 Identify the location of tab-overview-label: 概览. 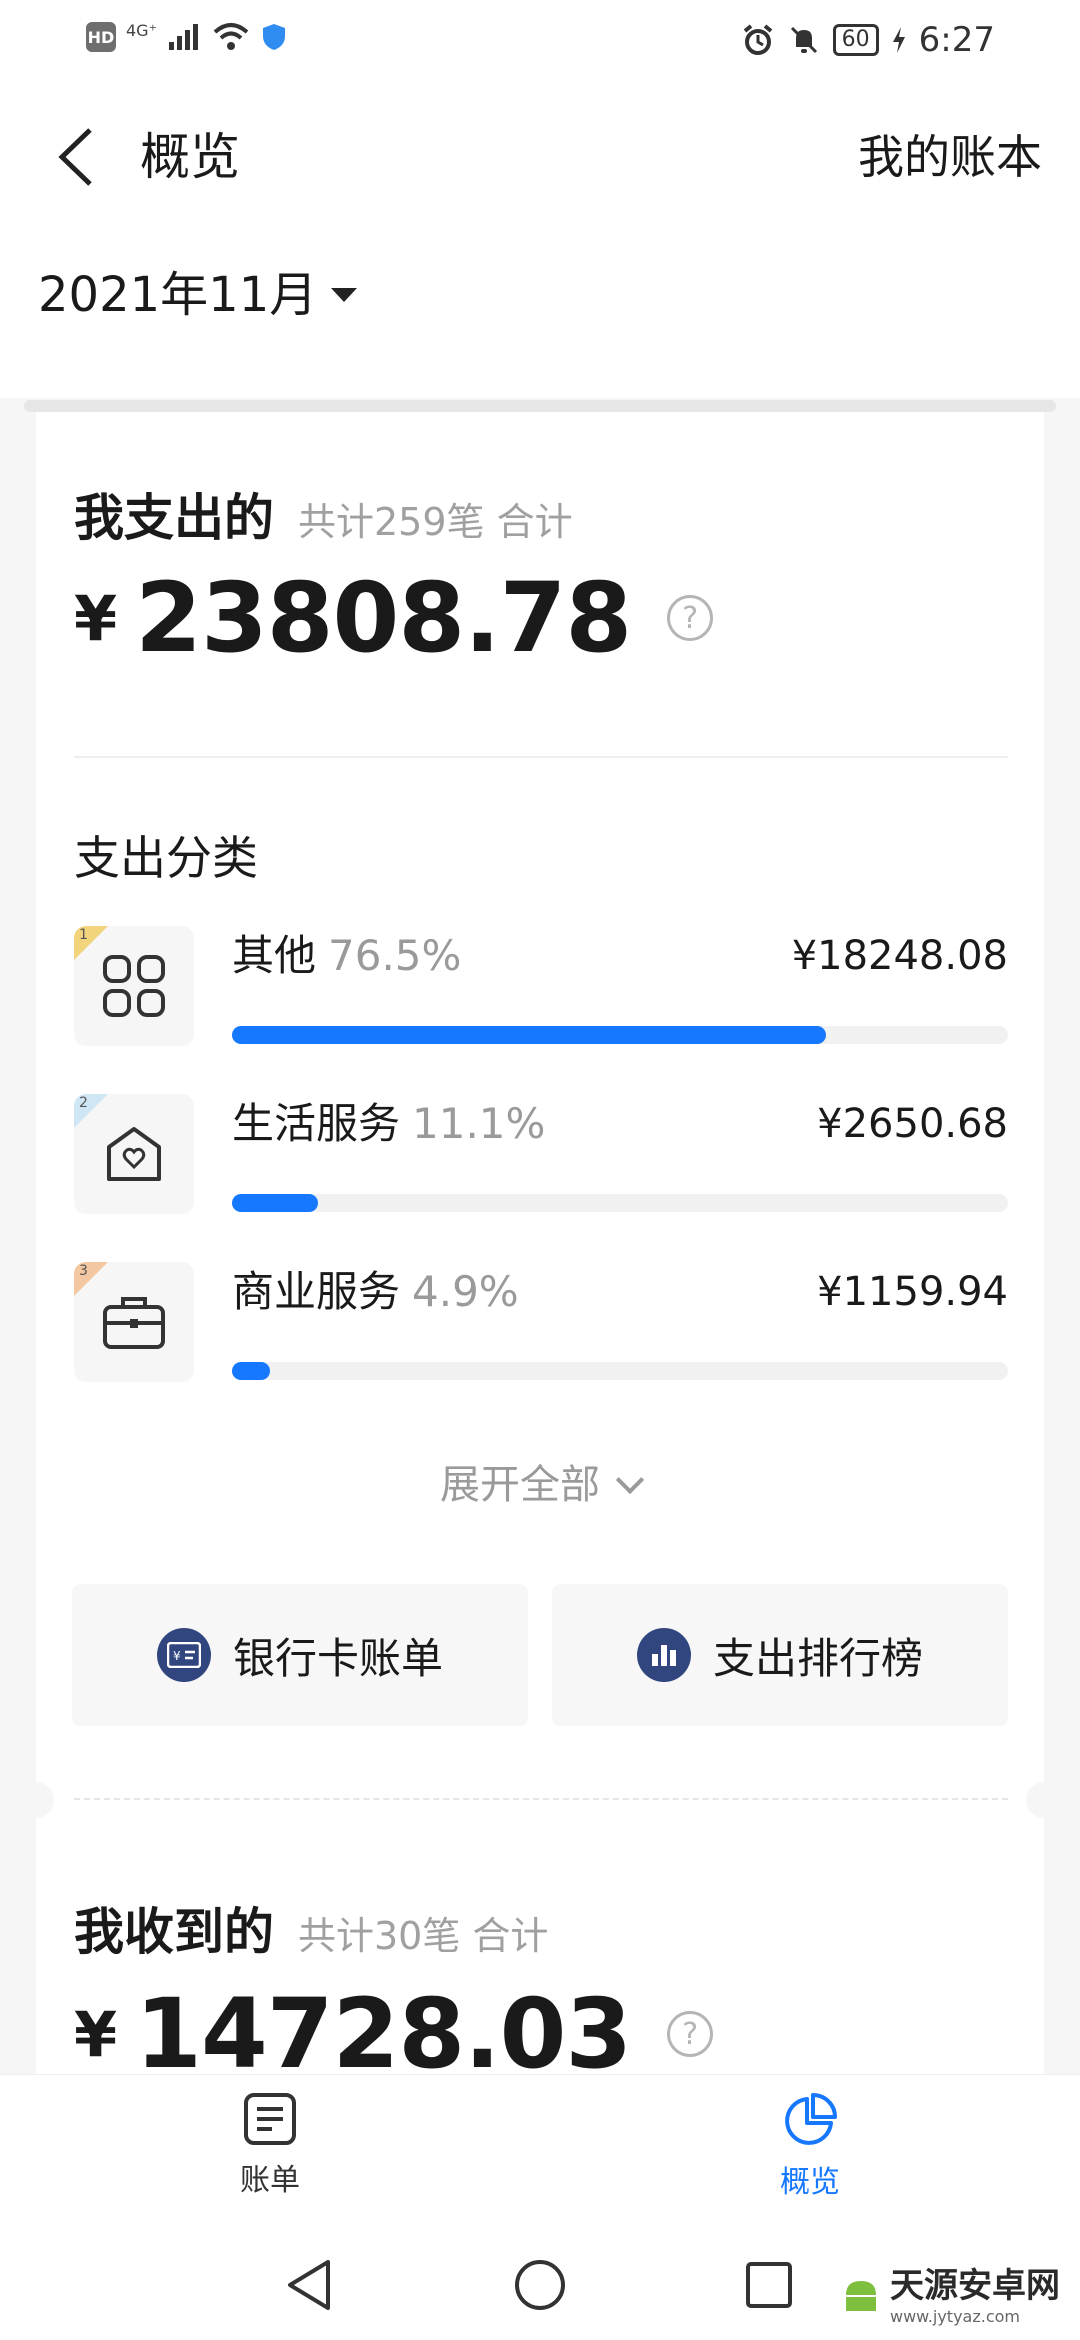
(810, 2182).